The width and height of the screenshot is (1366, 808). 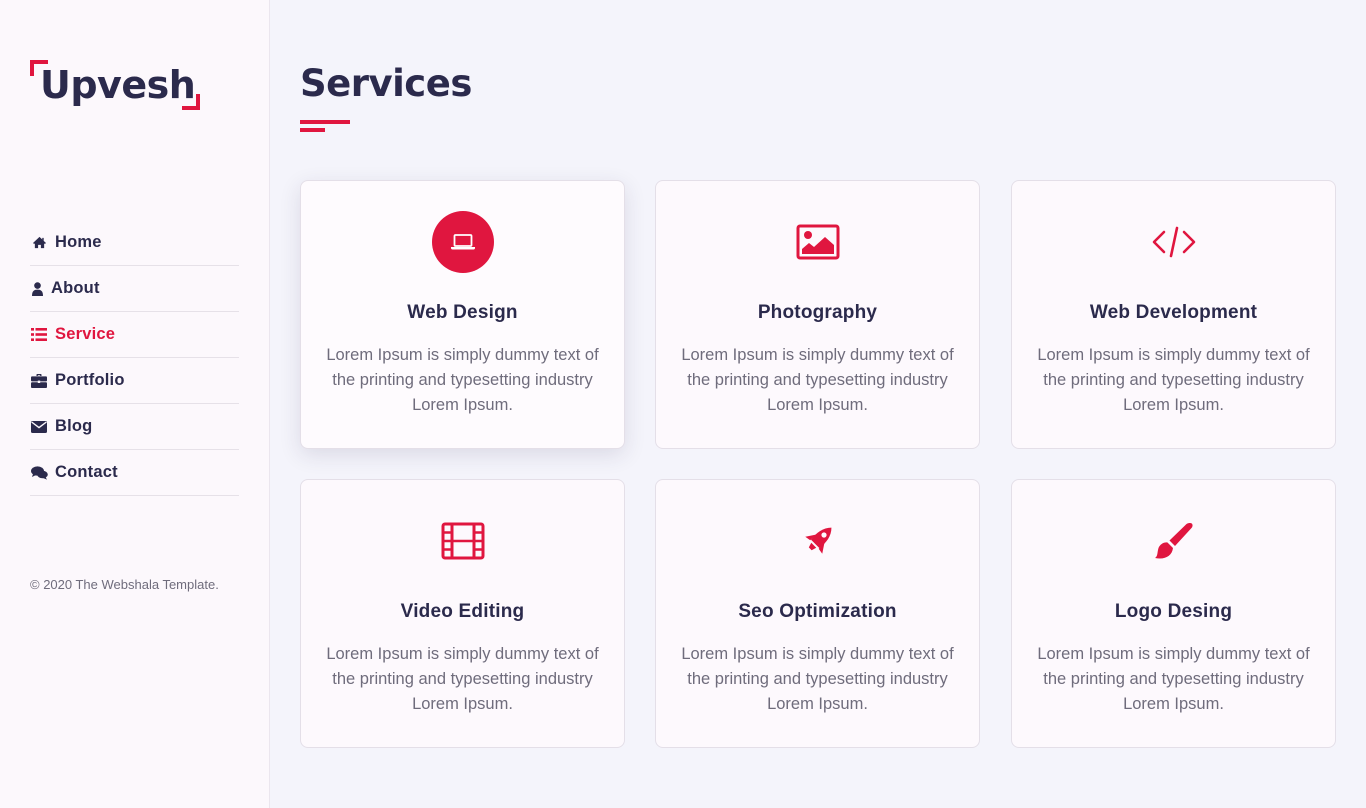 What do you see at coordinates (90, 380) in the screenshot?
I see `nav-label-portfolio: Portfolio` at bounding box center [90, 380].